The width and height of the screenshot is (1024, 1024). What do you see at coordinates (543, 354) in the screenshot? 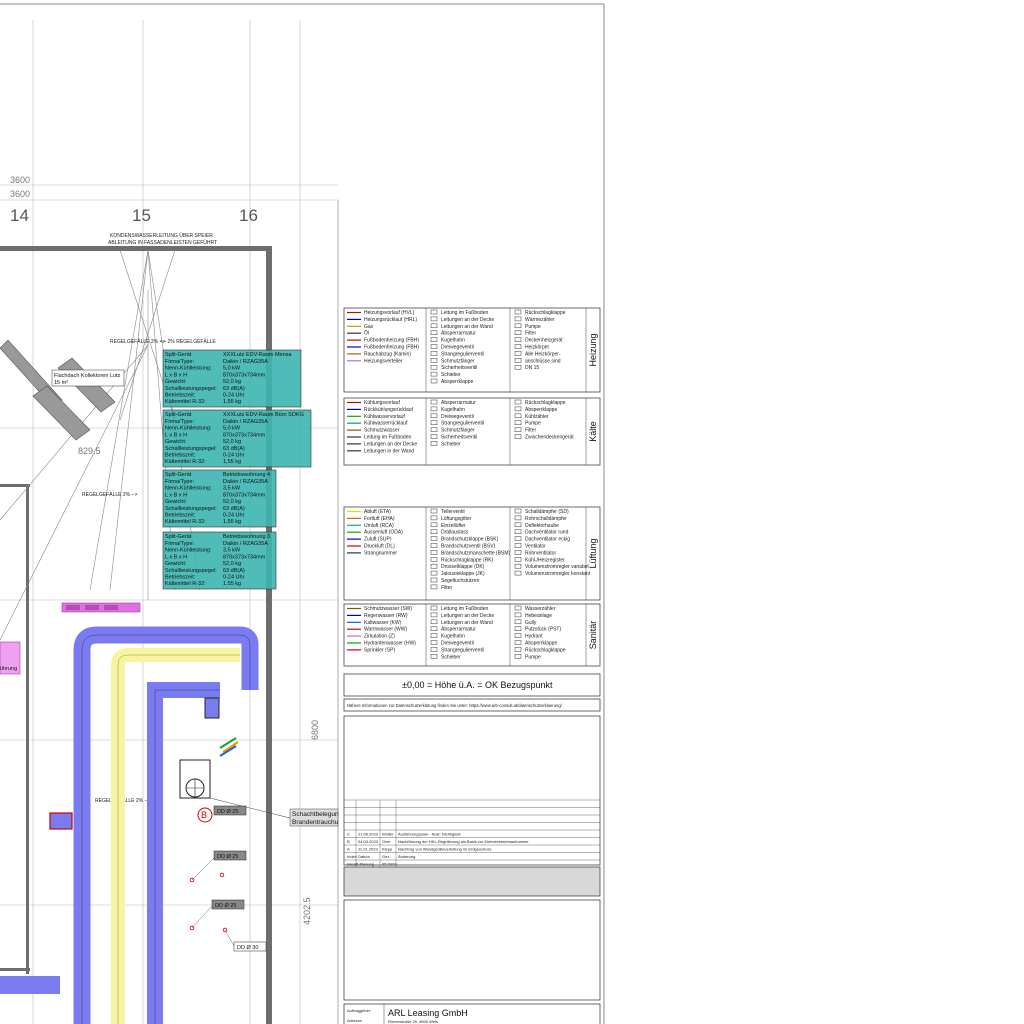
I see `legend-item: Alle Heizkörper-` at bounding box center [543, 354].